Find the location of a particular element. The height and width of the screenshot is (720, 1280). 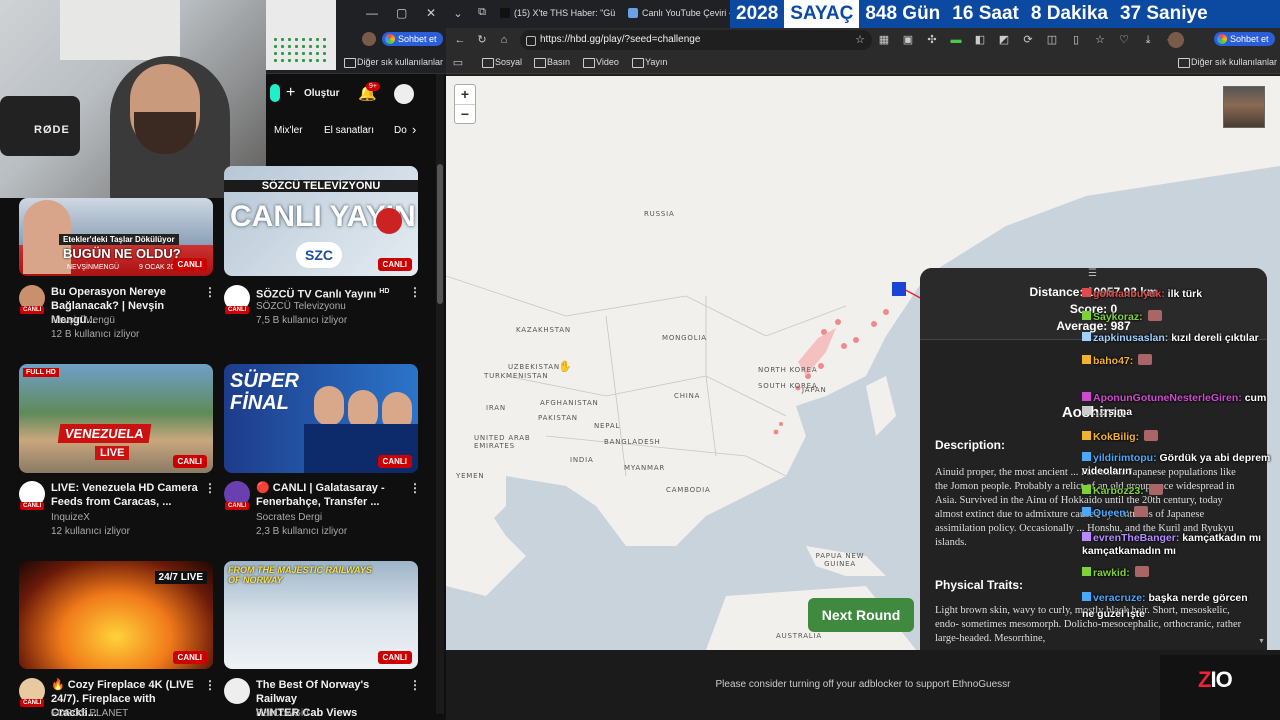

tab-youtube-translate: Canlı YouTube Çeviri - A is located at coordinates (677, 14).